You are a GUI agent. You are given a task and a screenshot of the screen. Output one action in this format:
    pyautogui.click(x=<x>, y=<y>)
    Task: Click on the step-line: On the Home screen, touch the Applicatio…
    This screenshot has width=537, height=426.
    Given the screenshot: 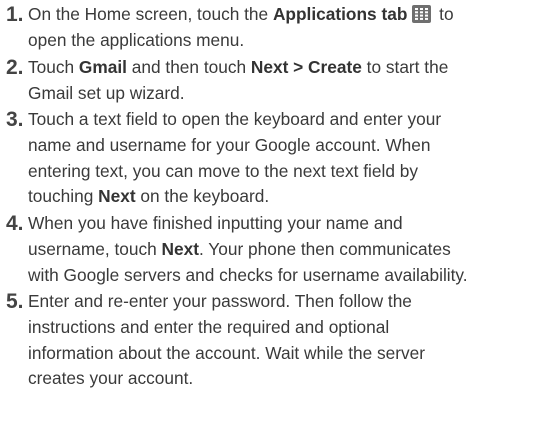 What is the action you would take?
    pyautogui.click(x=241, y=14)
    